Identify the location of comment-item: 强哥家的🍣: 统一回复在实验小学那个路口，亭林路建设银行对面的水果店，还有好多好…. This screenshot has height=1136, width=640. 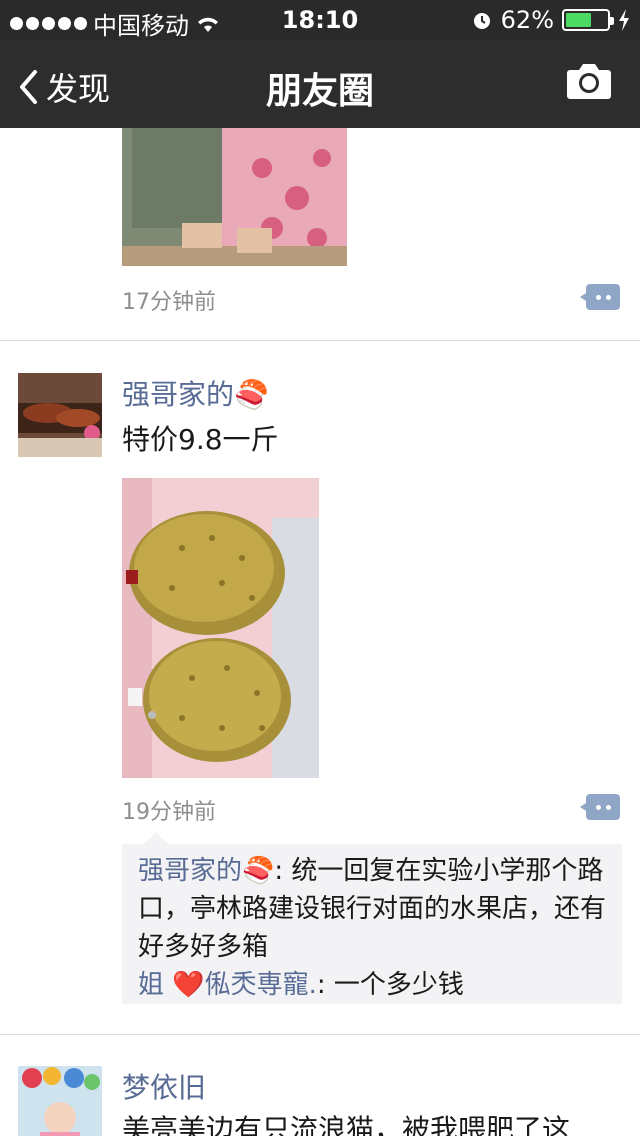
(372, 909).